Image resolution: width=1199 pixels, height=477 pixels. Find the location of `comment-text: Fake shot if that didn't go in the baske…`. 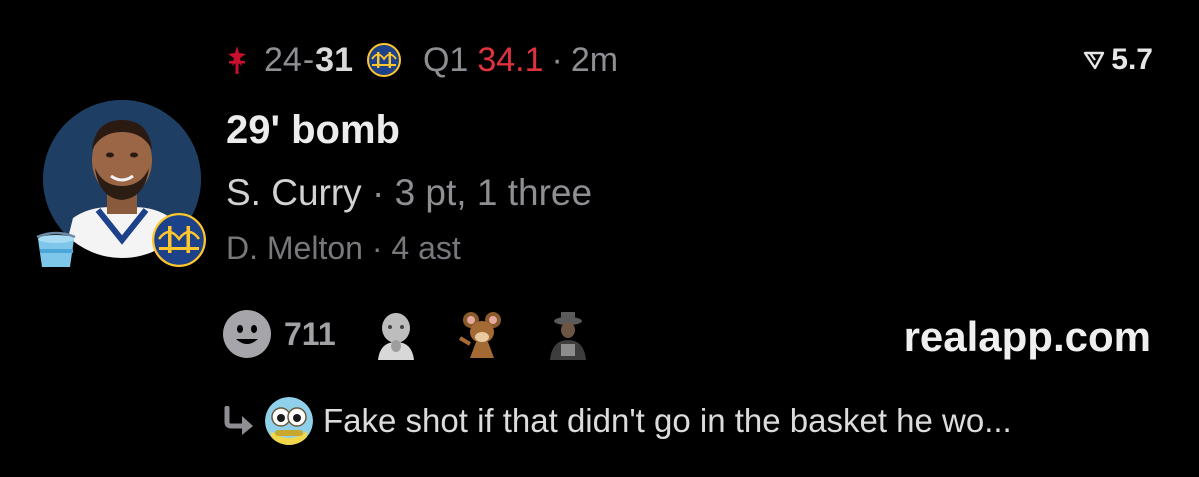

comment-text: Fake shot if that didn't go in the baske… is located at coordinates (667, 420).